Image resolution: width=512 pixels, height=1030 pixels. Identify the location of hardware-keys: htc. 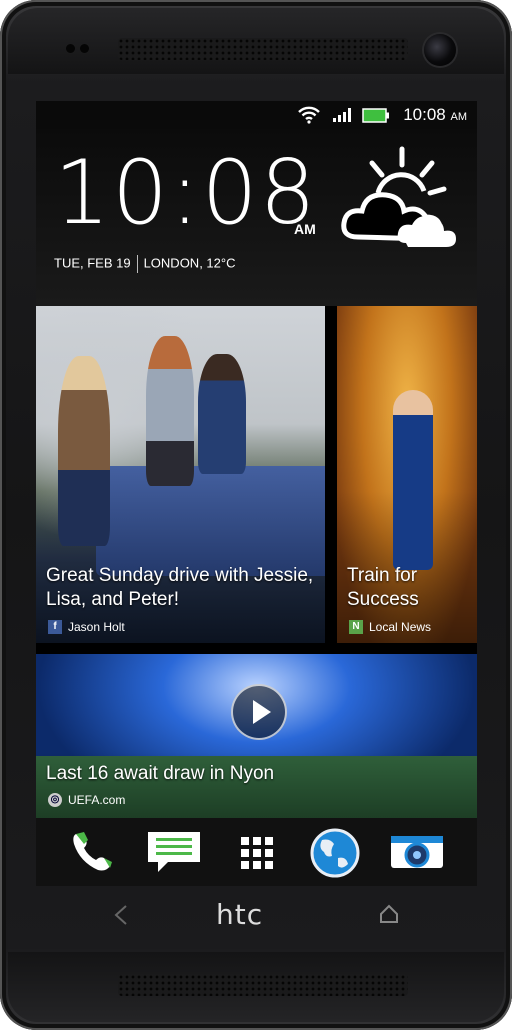
(256, 914).